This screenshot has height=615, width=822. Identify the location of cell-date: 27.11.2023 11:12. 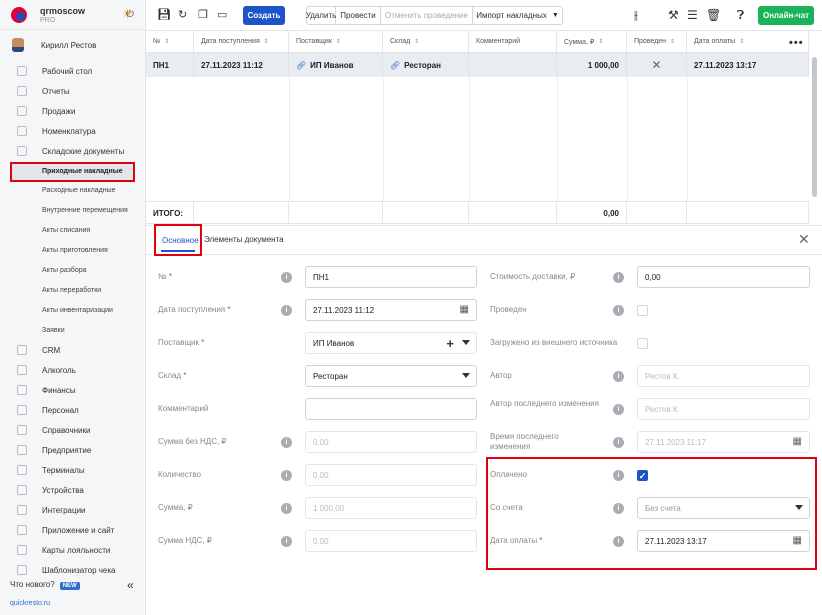
(241, 65).